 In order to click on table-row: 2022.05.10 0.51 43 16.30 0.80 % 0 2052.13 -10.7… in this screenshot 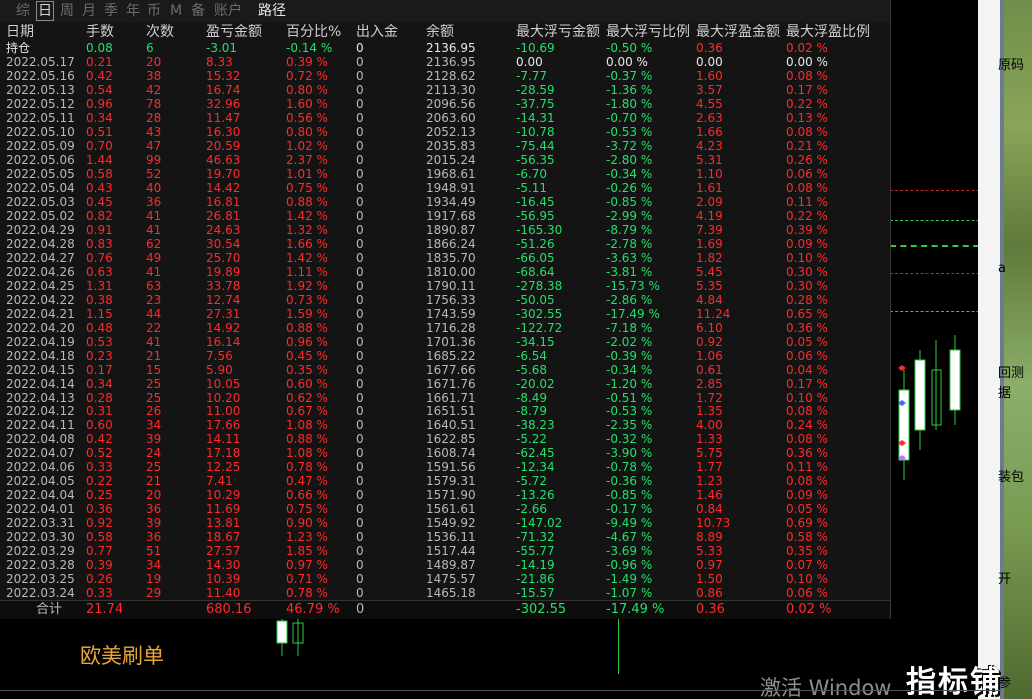, I will do `click(445, 132)`.